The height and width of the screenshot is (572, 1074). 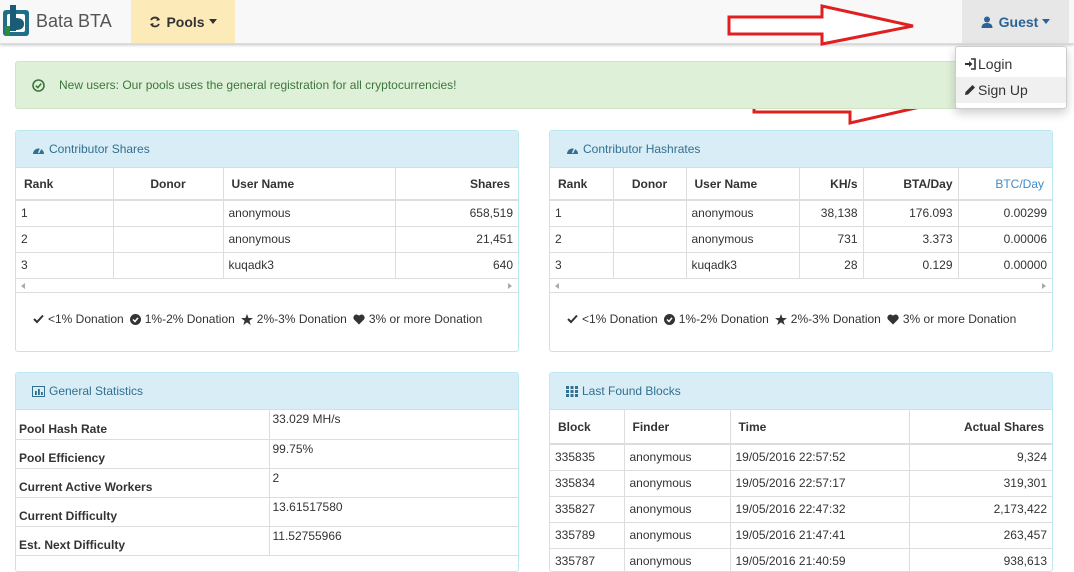 What do you see at coordinates (831, 265) in the screenshot?
I see `khs-cell: 28` at bounding box center [831, 265].